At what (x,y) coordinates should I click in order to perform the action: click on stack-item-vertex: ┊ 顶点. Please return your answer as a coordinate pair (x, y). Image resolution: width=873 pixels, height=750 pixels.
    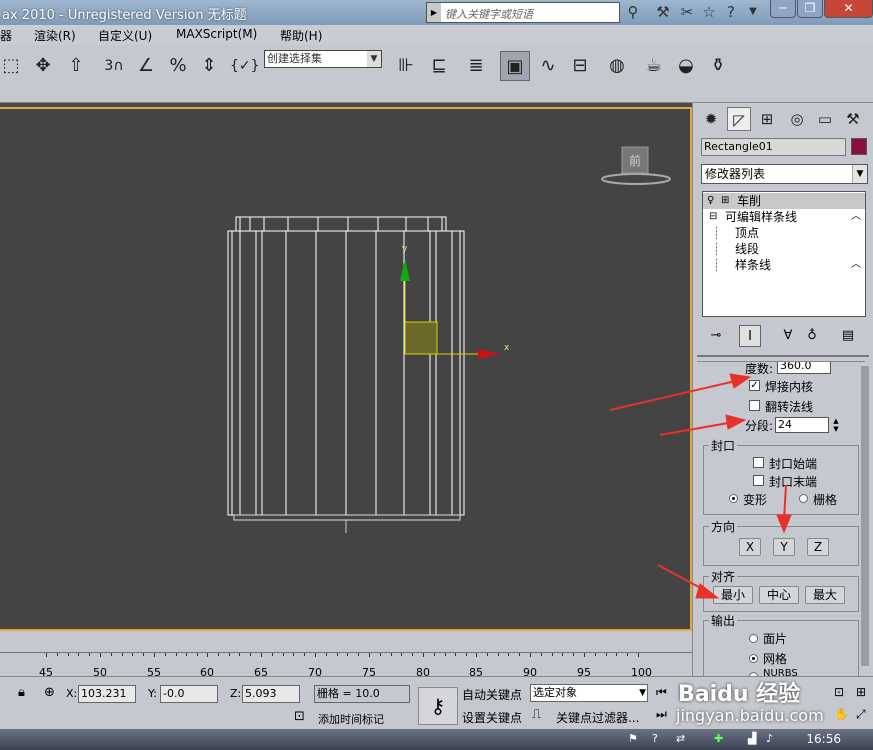
    Looking at the image, I should click on (784, 233).